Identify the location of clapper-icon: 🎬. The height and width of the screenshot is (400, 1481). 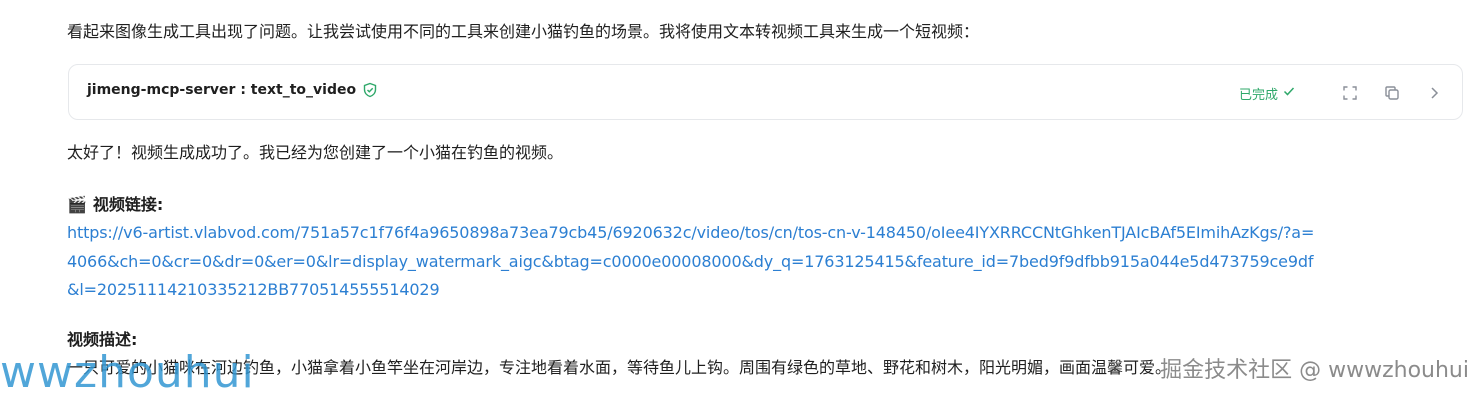
(77, 204).